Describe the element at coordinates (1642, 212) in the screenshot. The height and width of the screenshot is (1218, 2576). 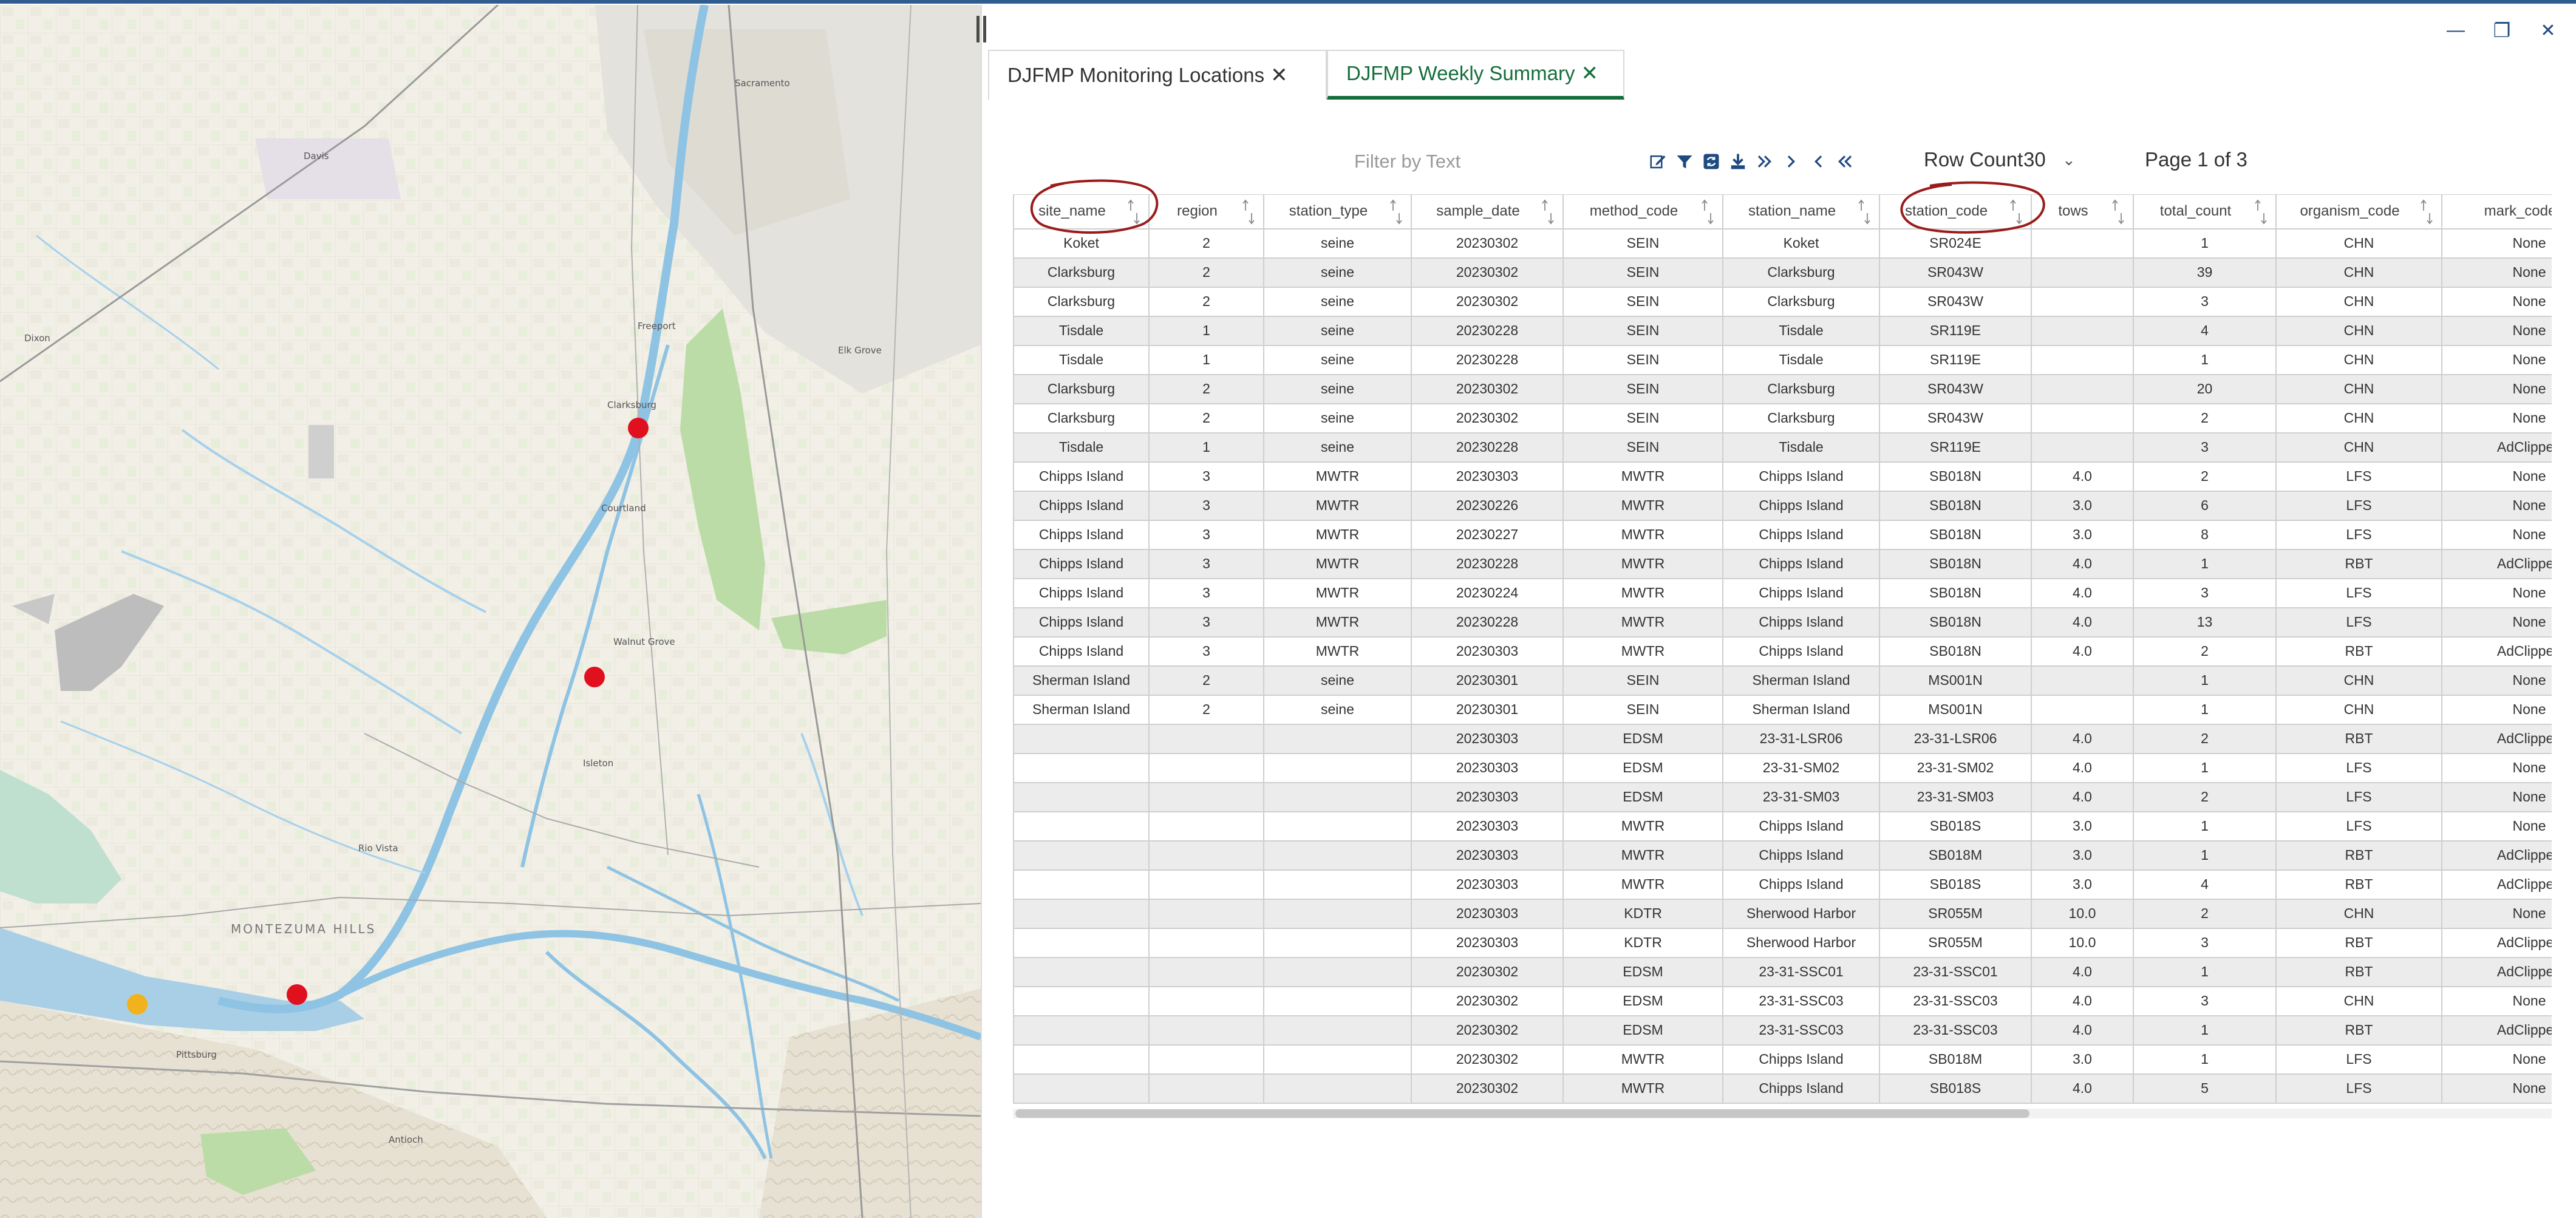
I see `column-header-method-code: method_code` at that location.